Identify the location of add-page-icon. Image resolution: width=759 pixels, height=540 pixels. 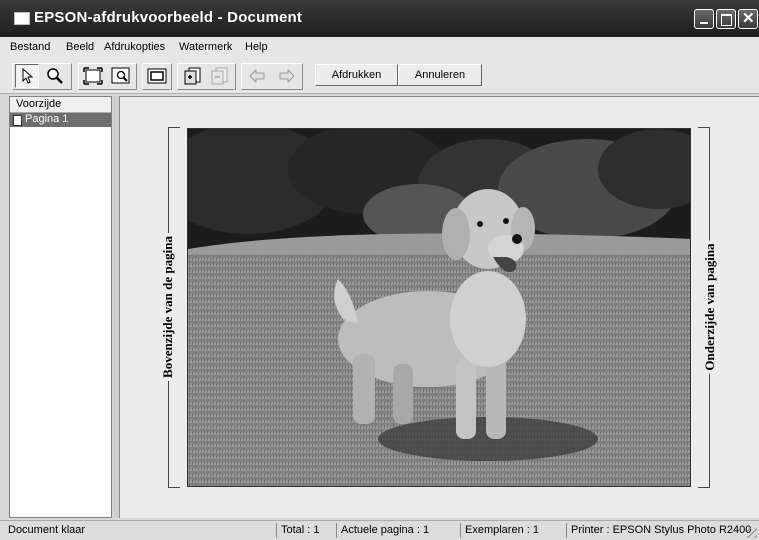
(192, 76).